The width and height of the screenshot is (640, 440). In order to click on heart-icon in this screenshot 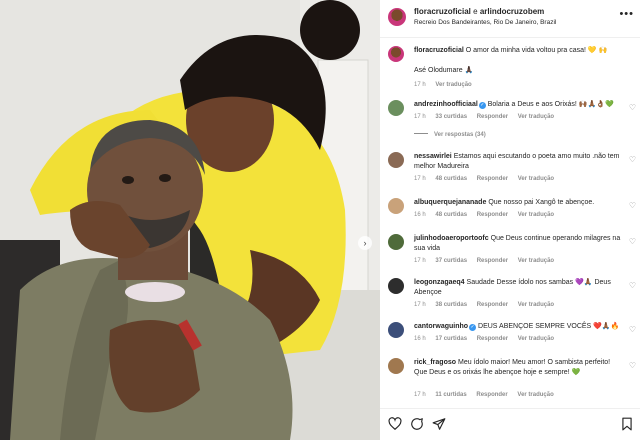, I will do `click(395, 424)`.